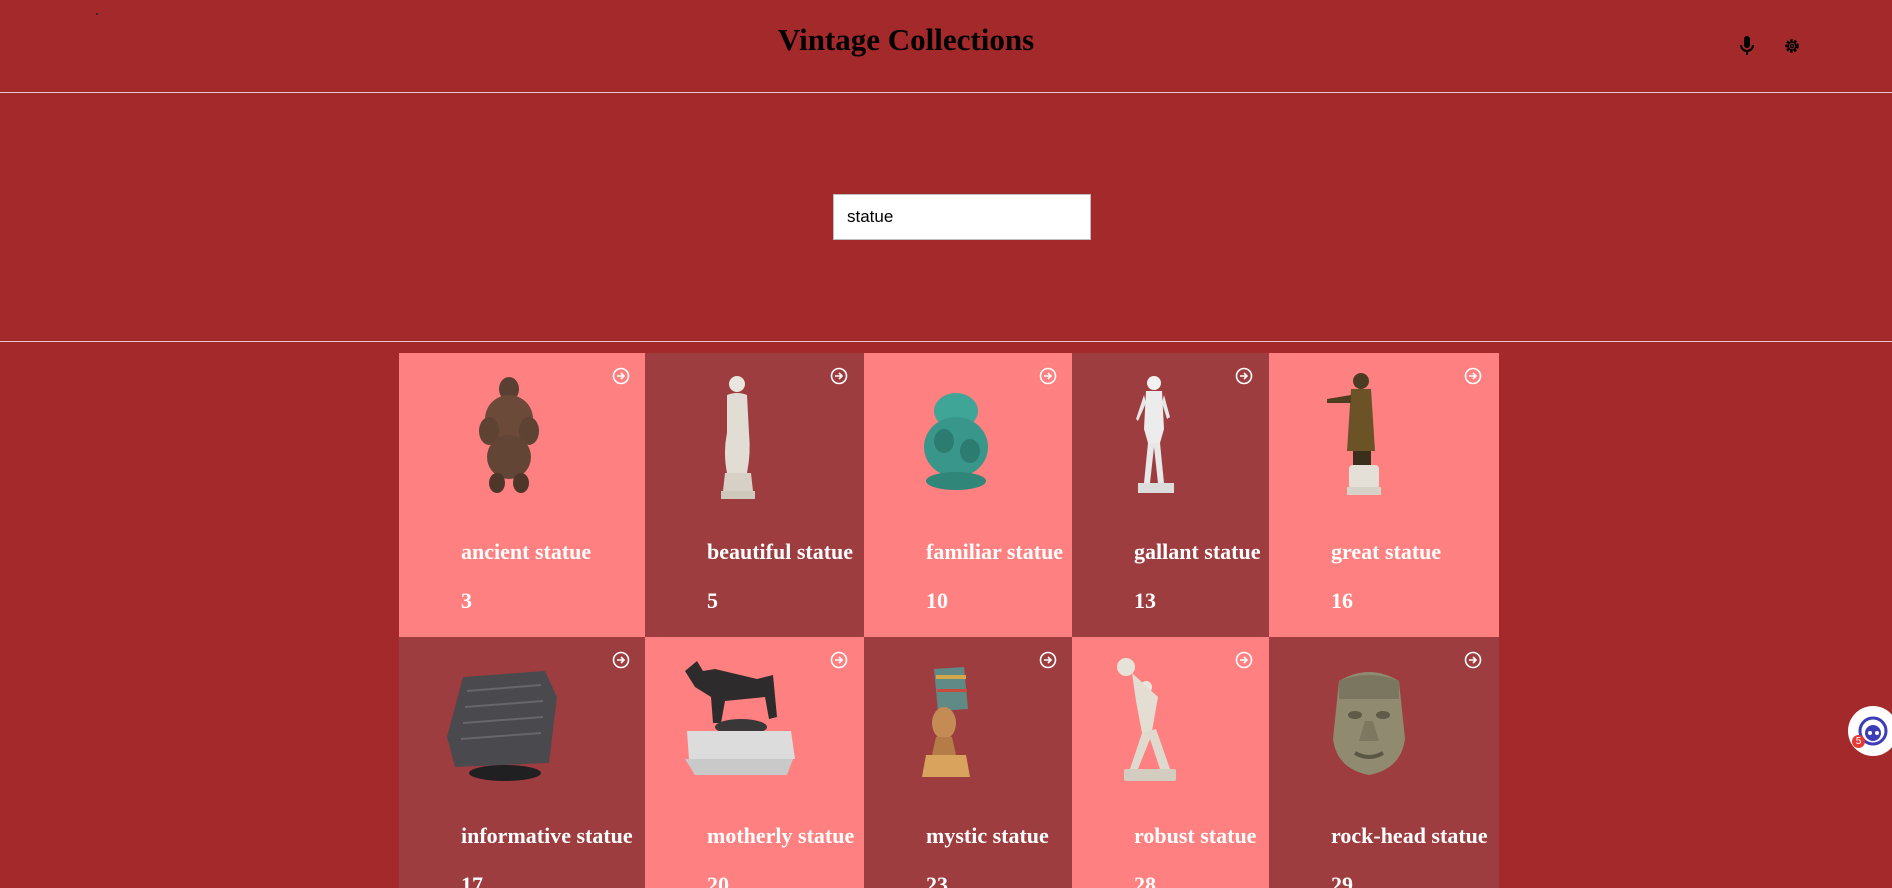  I want to click on card-robust-statue: robust statue 28, so click(1170, 762).